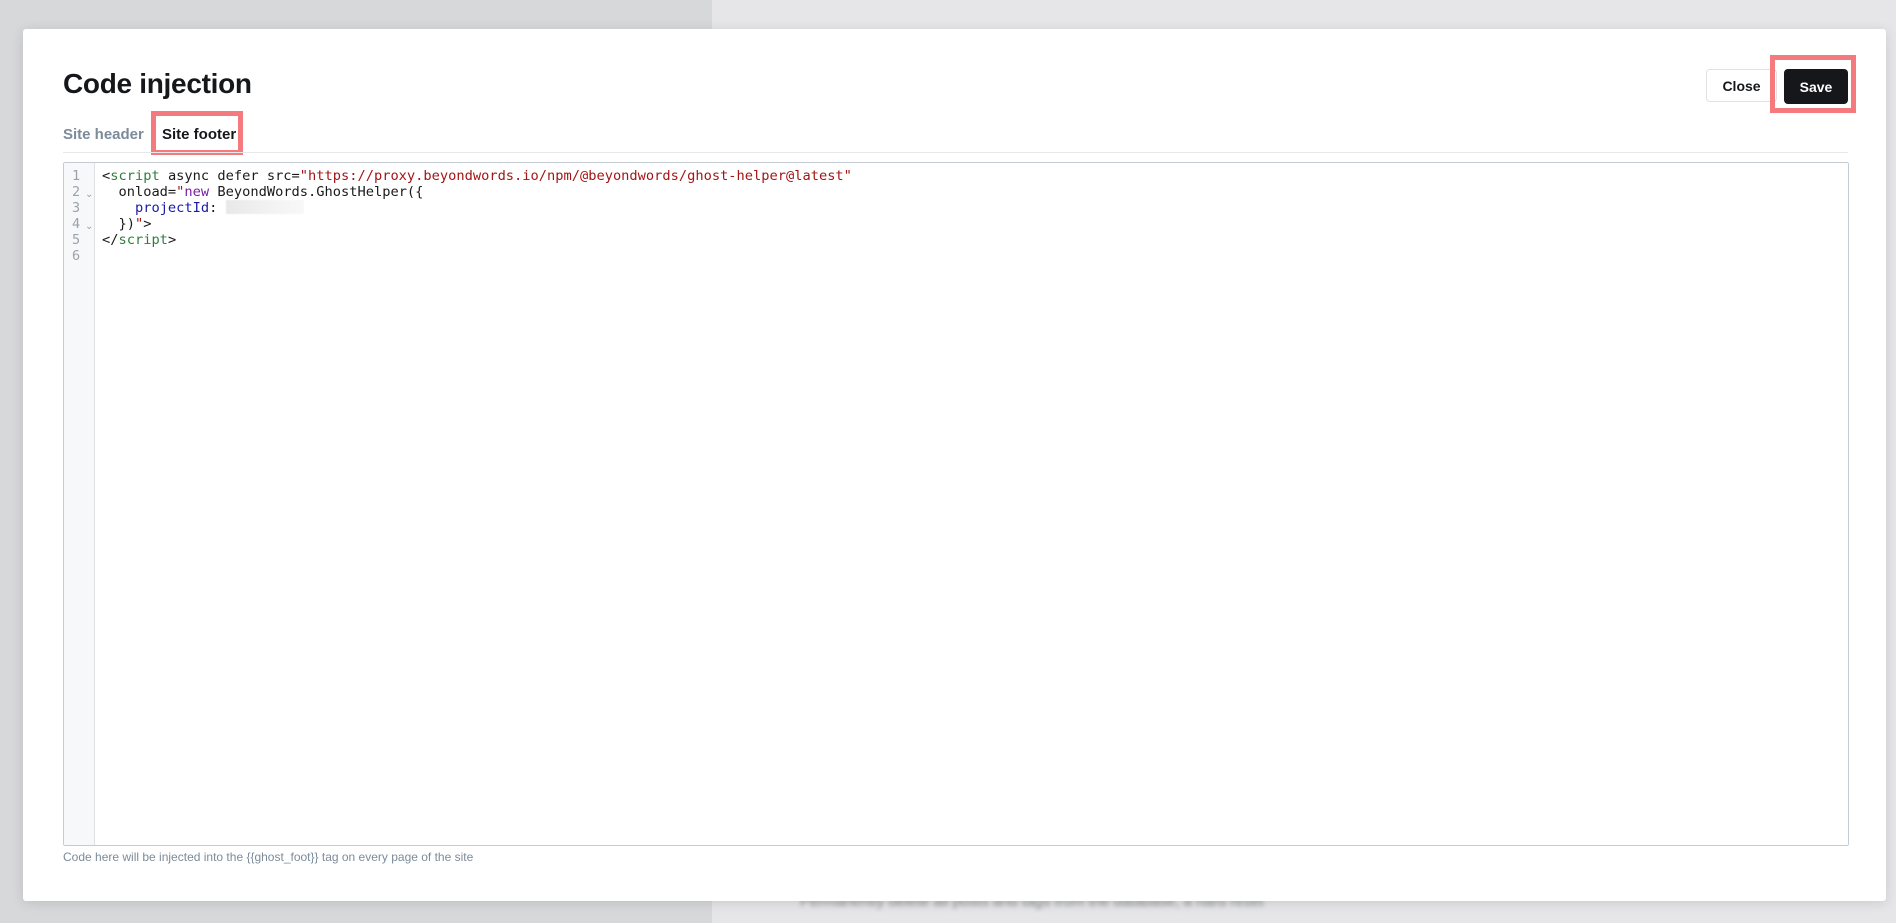 This screenshot has height=923, width=1896. What do you see at coordinates (217, 208) in the screenshot?
I see `code-token: :` at bounding box center [217, 208].